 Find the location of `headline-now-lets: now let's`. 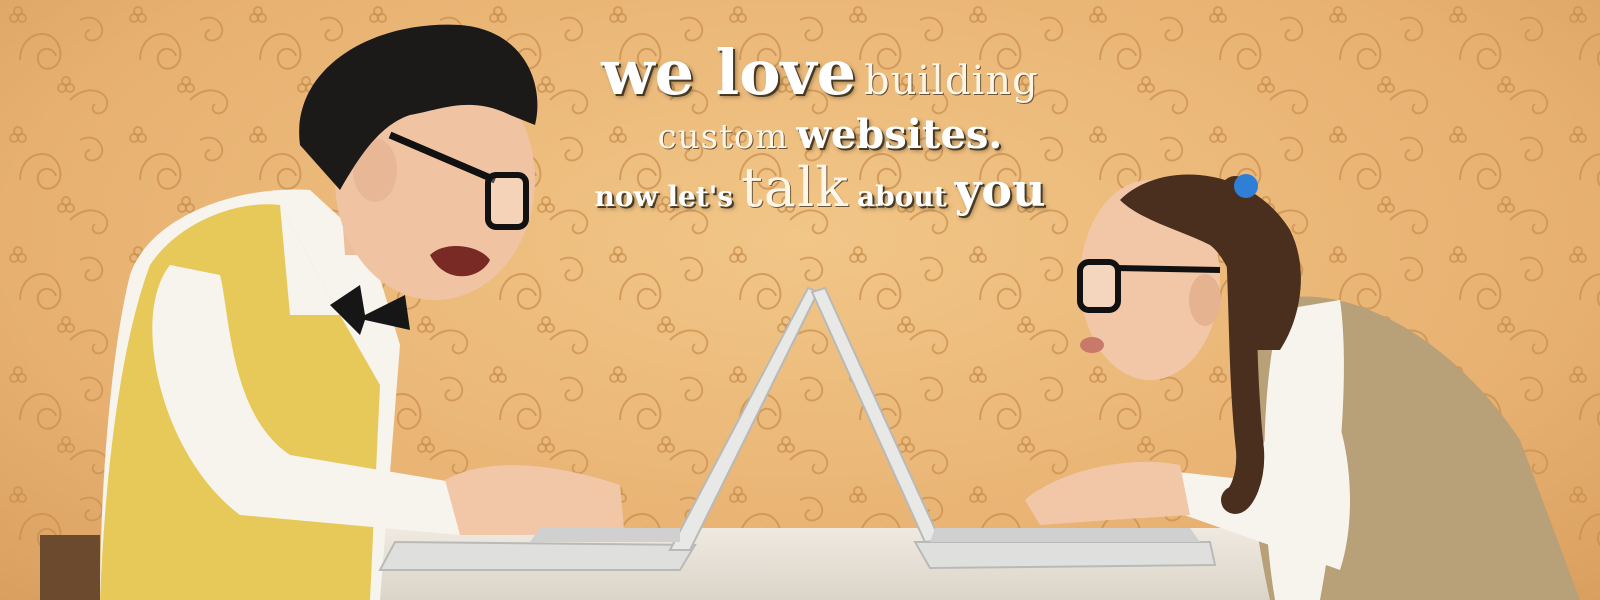

headline-now-lets: now let's is located at coordinates (664, 196).